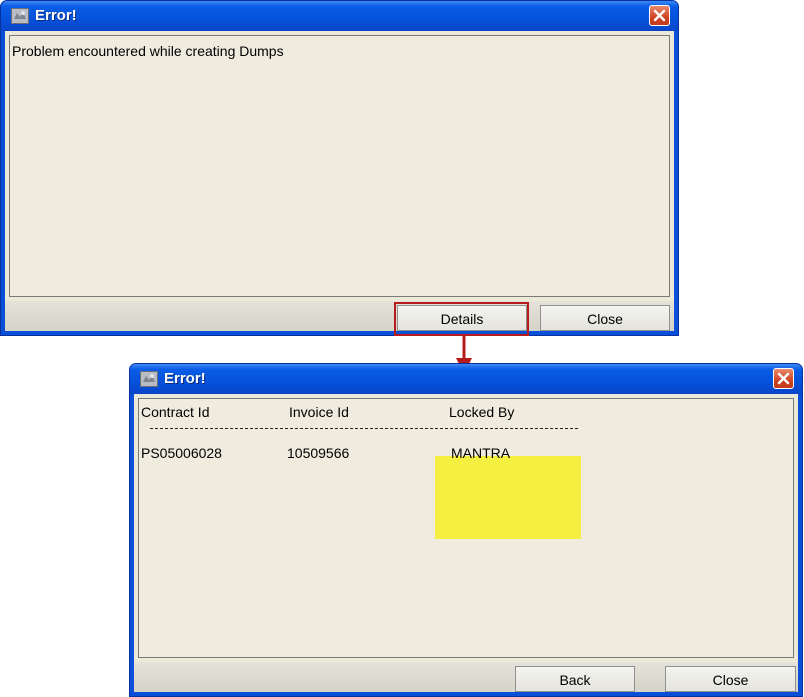 The height and width of the screenshot is (697, 804). I want to click on button-bar: Details Close, so click(339, 316).